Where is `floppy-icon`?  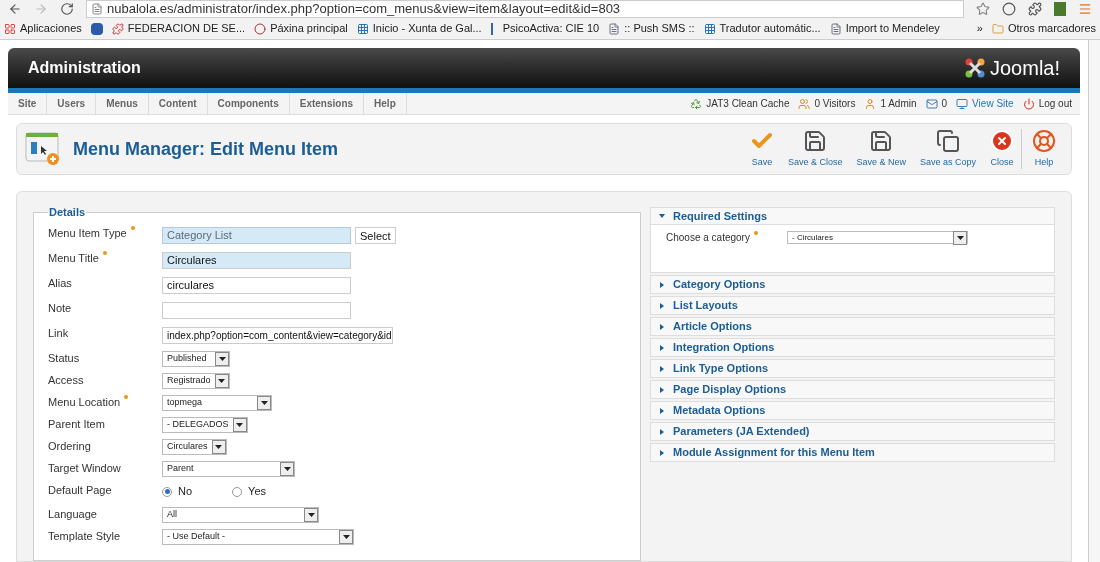 floppy-icon is located at coordinates (815, 140).